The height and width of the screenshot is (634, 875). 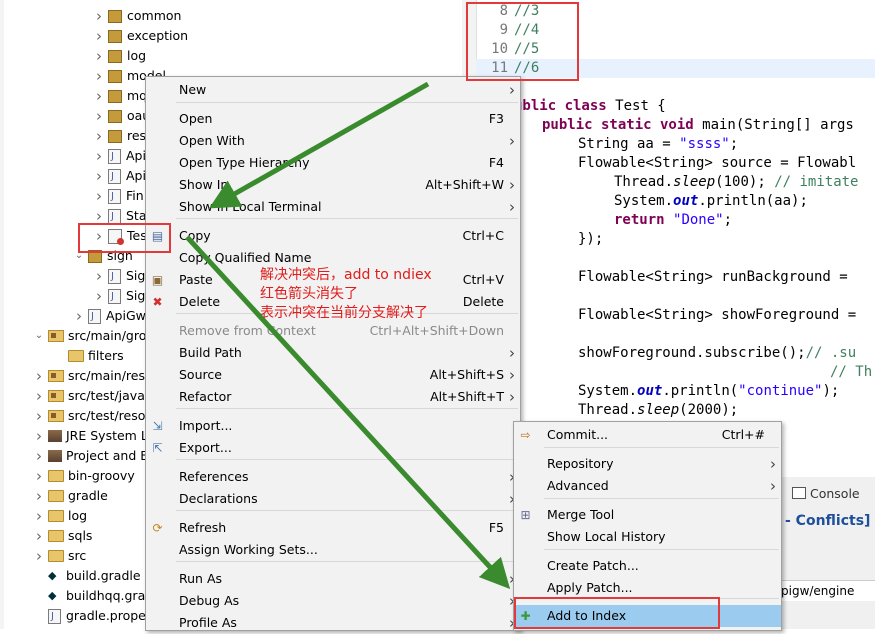 What do you see at coordinates (59, 556) in the screenshot?
I see `tree-item-28: › src` at bounding box center [59, 556].